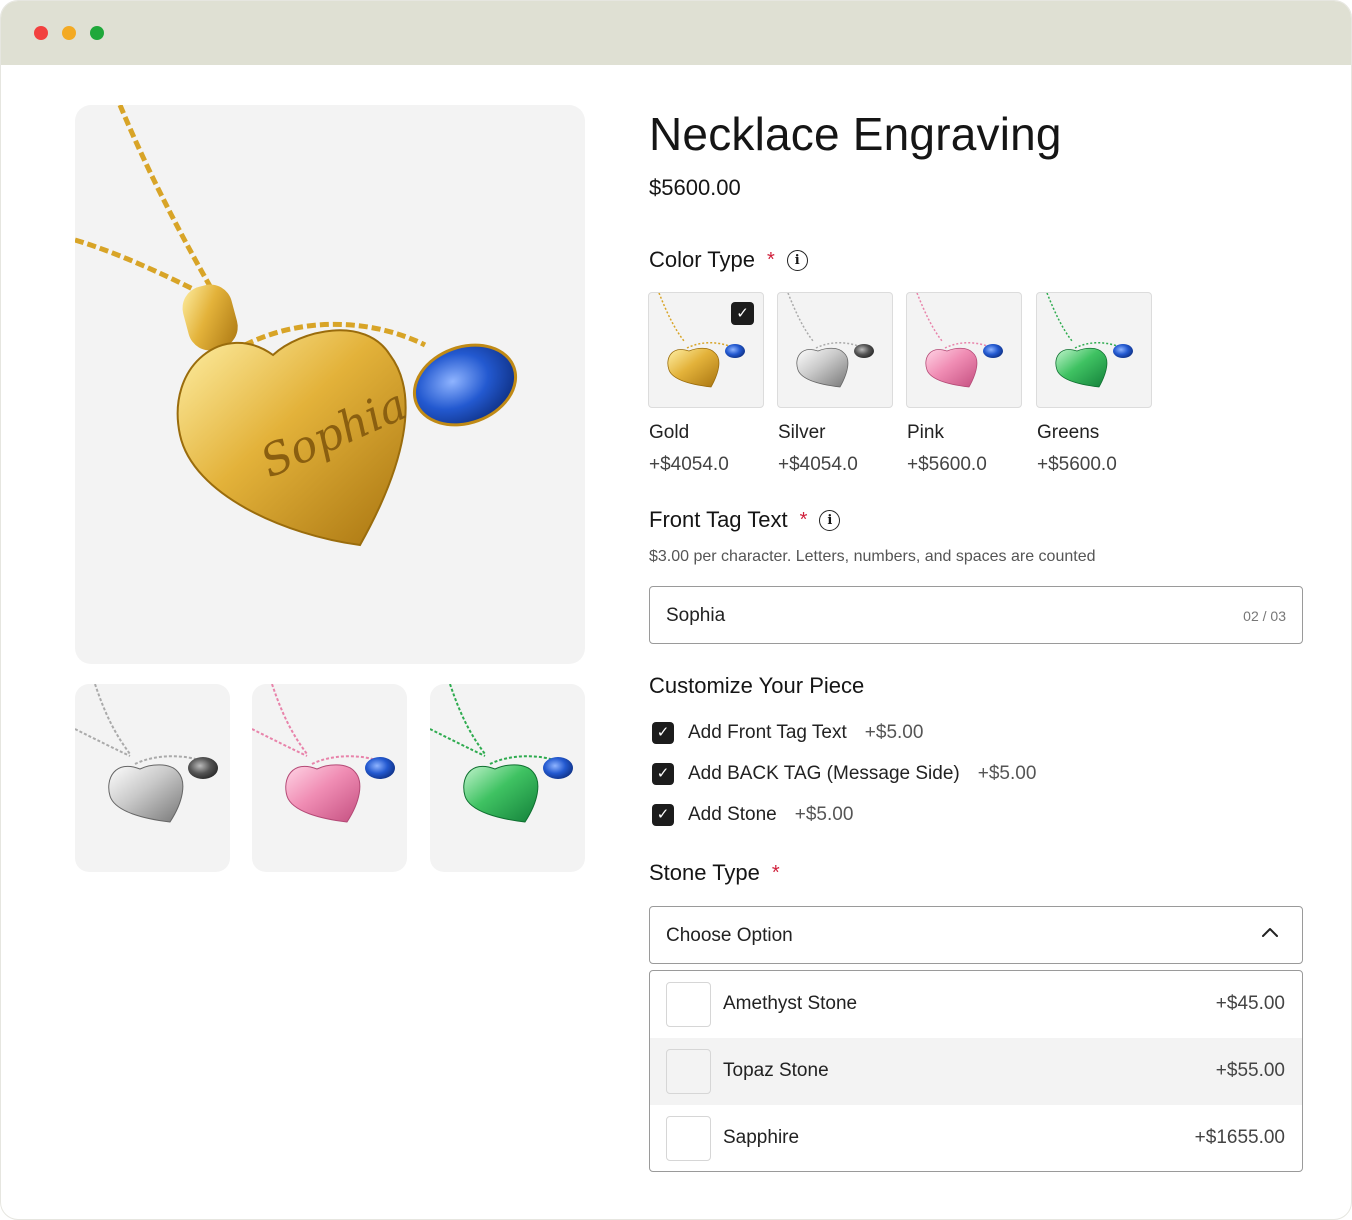 The height and width of the screenshot is (1220, 1352). I want to click on option-back-tag: ✓ Add BACK TAG (Message Side) +$5.00, so click(844, 774).